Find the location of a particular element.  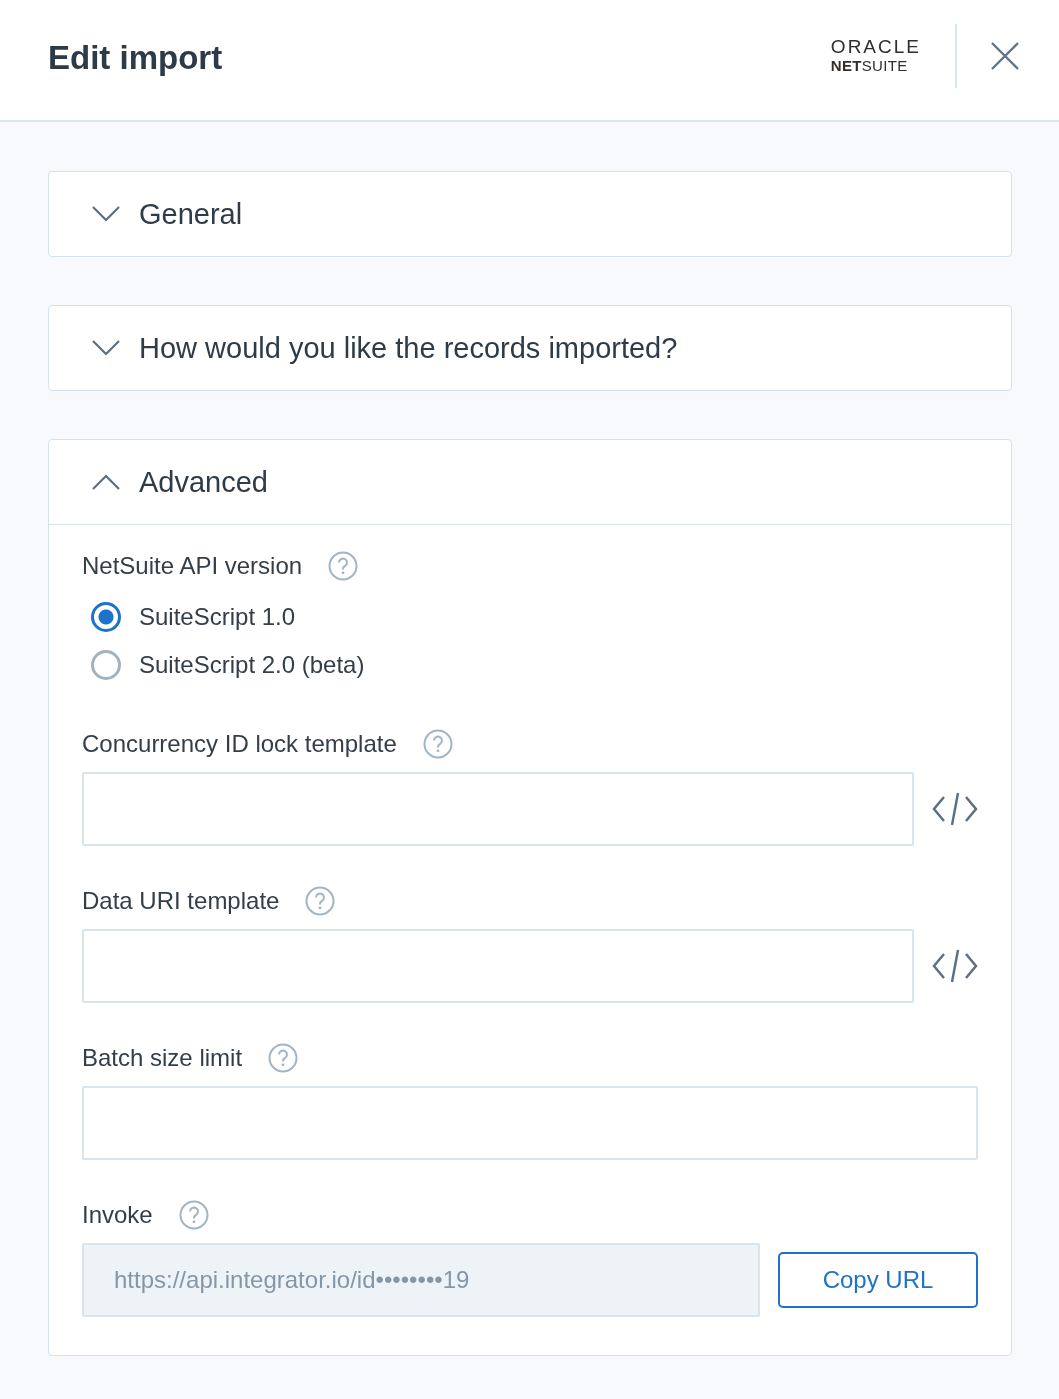

accordion-header: Advanced is located at coordinates (530, 482).